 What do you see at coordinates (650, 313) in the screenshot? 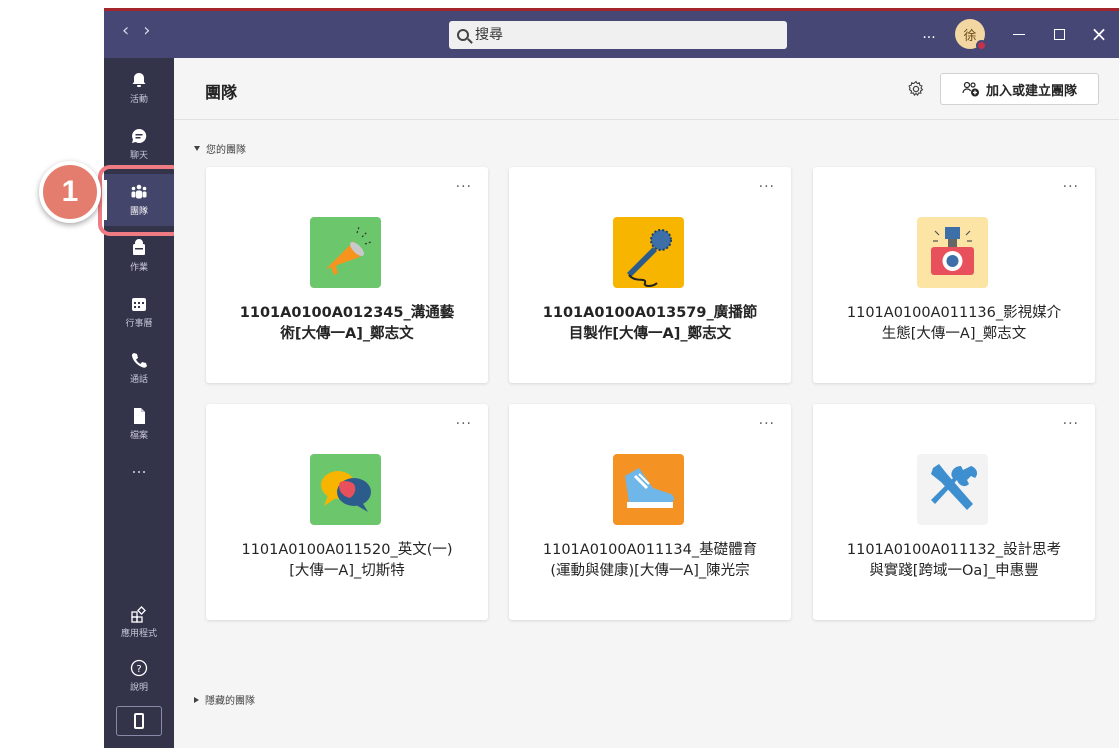
I see `team-name-line-1: 1101A0100A013579_廣播節` at bounding box center [650, 313].